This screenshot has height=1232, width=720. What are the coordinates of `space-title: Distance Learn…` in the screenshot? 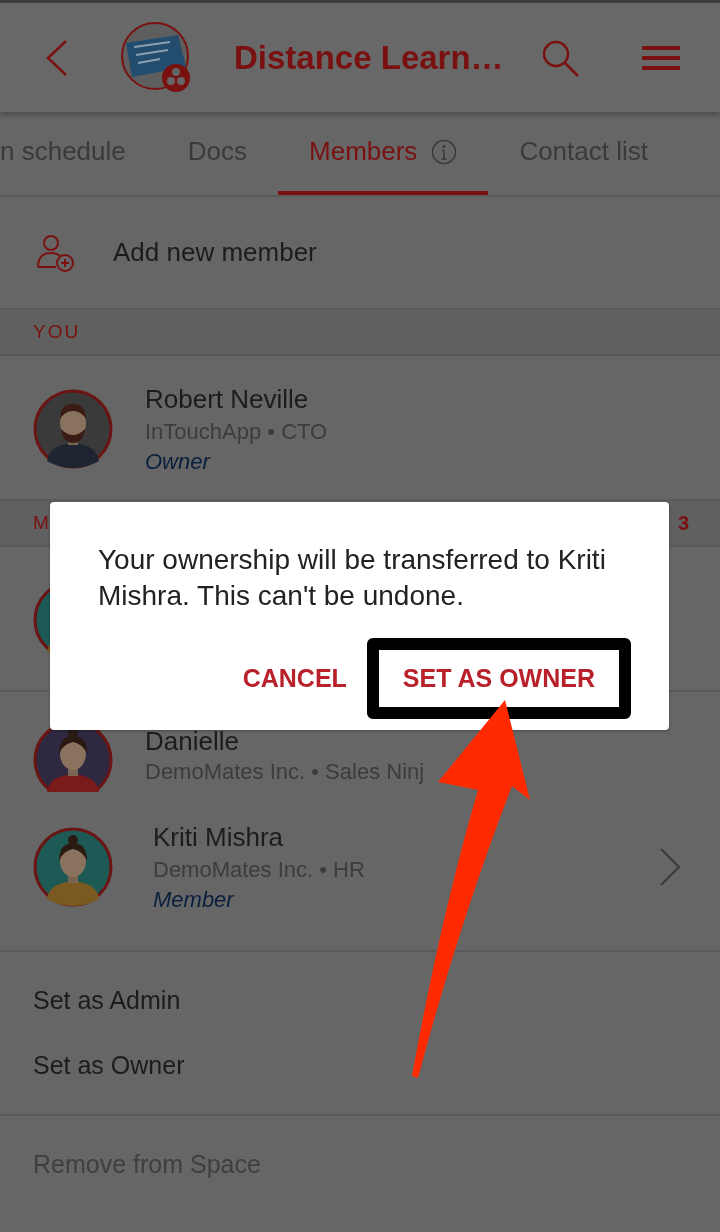 It's located at (369, 57).